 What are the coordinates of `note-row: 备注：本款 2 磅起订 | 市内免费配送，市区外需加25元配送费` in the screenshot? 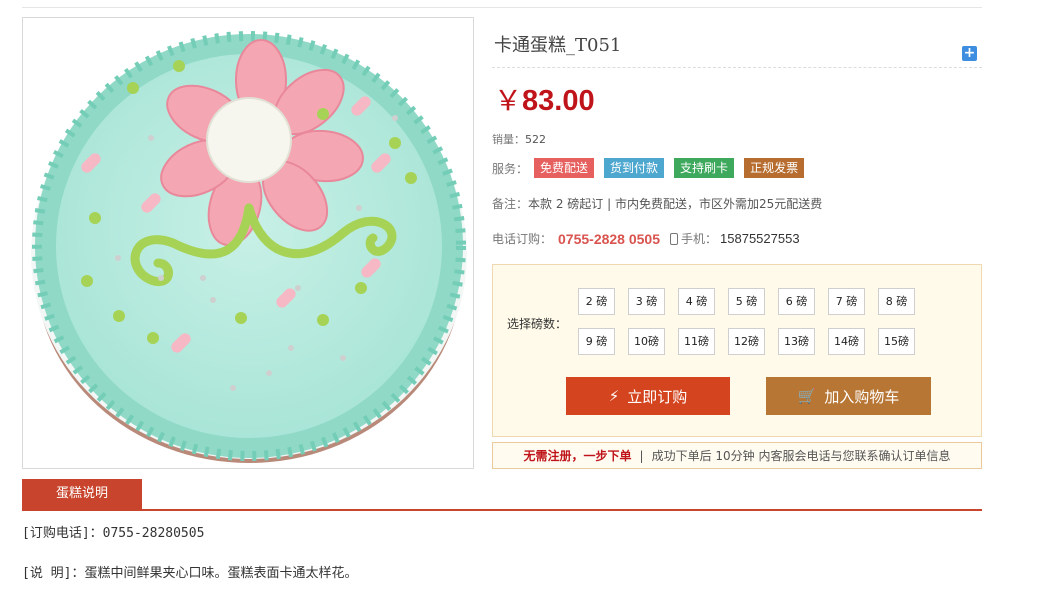 It's located at (657, 203).